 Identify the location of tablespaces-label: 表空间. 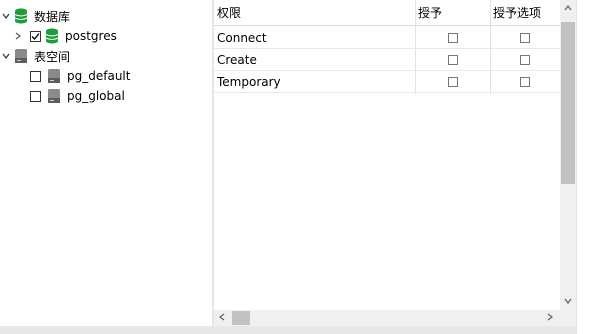
(52, 56).